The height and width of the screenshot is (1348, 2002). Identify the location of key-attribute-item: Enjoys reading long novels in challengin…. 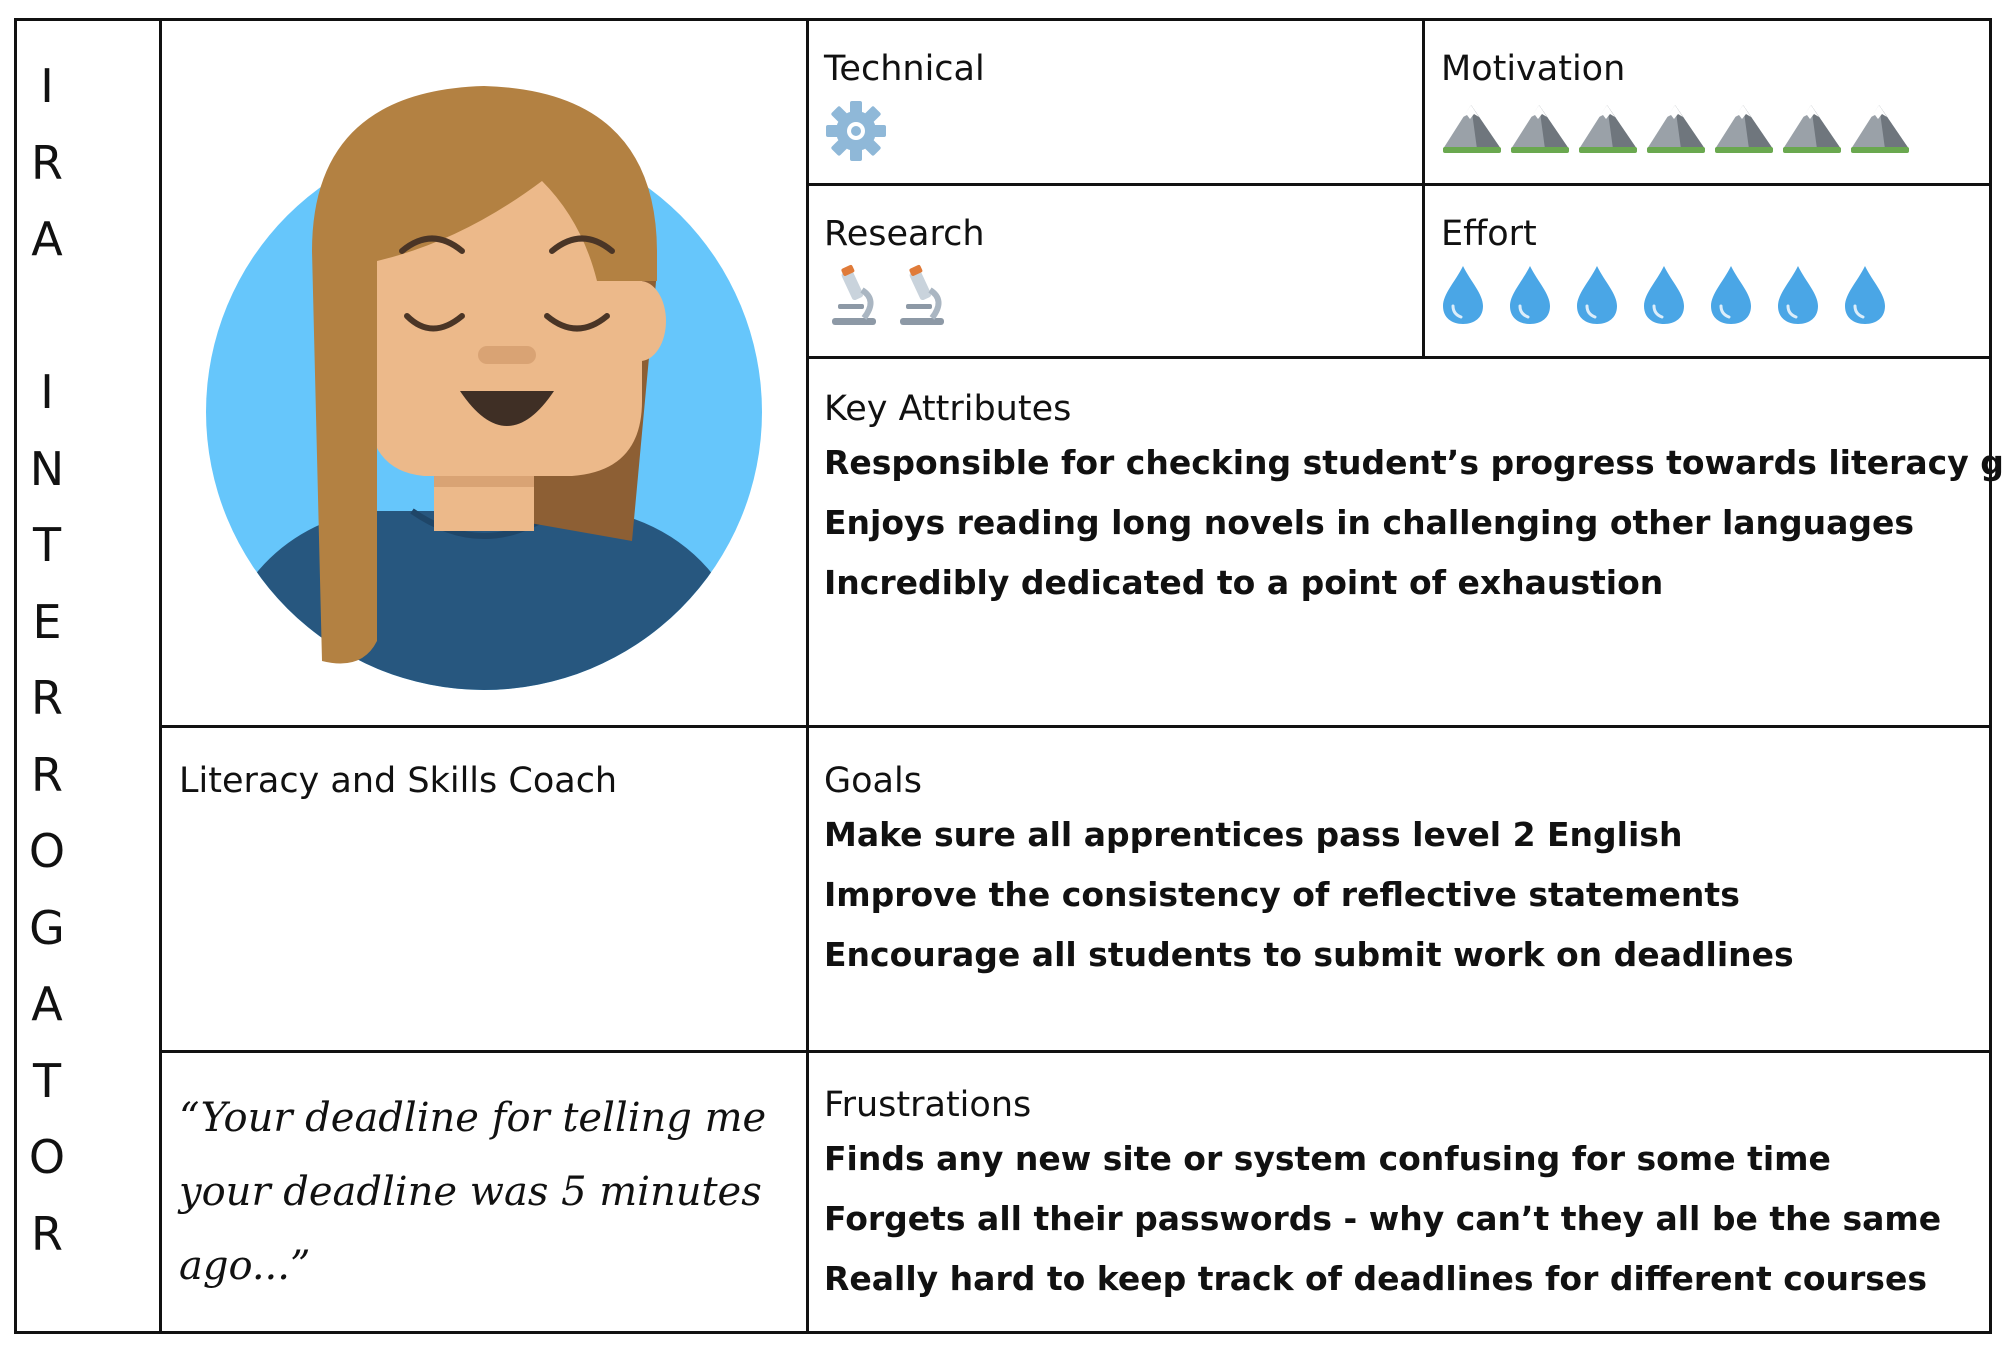
(1369, 522).